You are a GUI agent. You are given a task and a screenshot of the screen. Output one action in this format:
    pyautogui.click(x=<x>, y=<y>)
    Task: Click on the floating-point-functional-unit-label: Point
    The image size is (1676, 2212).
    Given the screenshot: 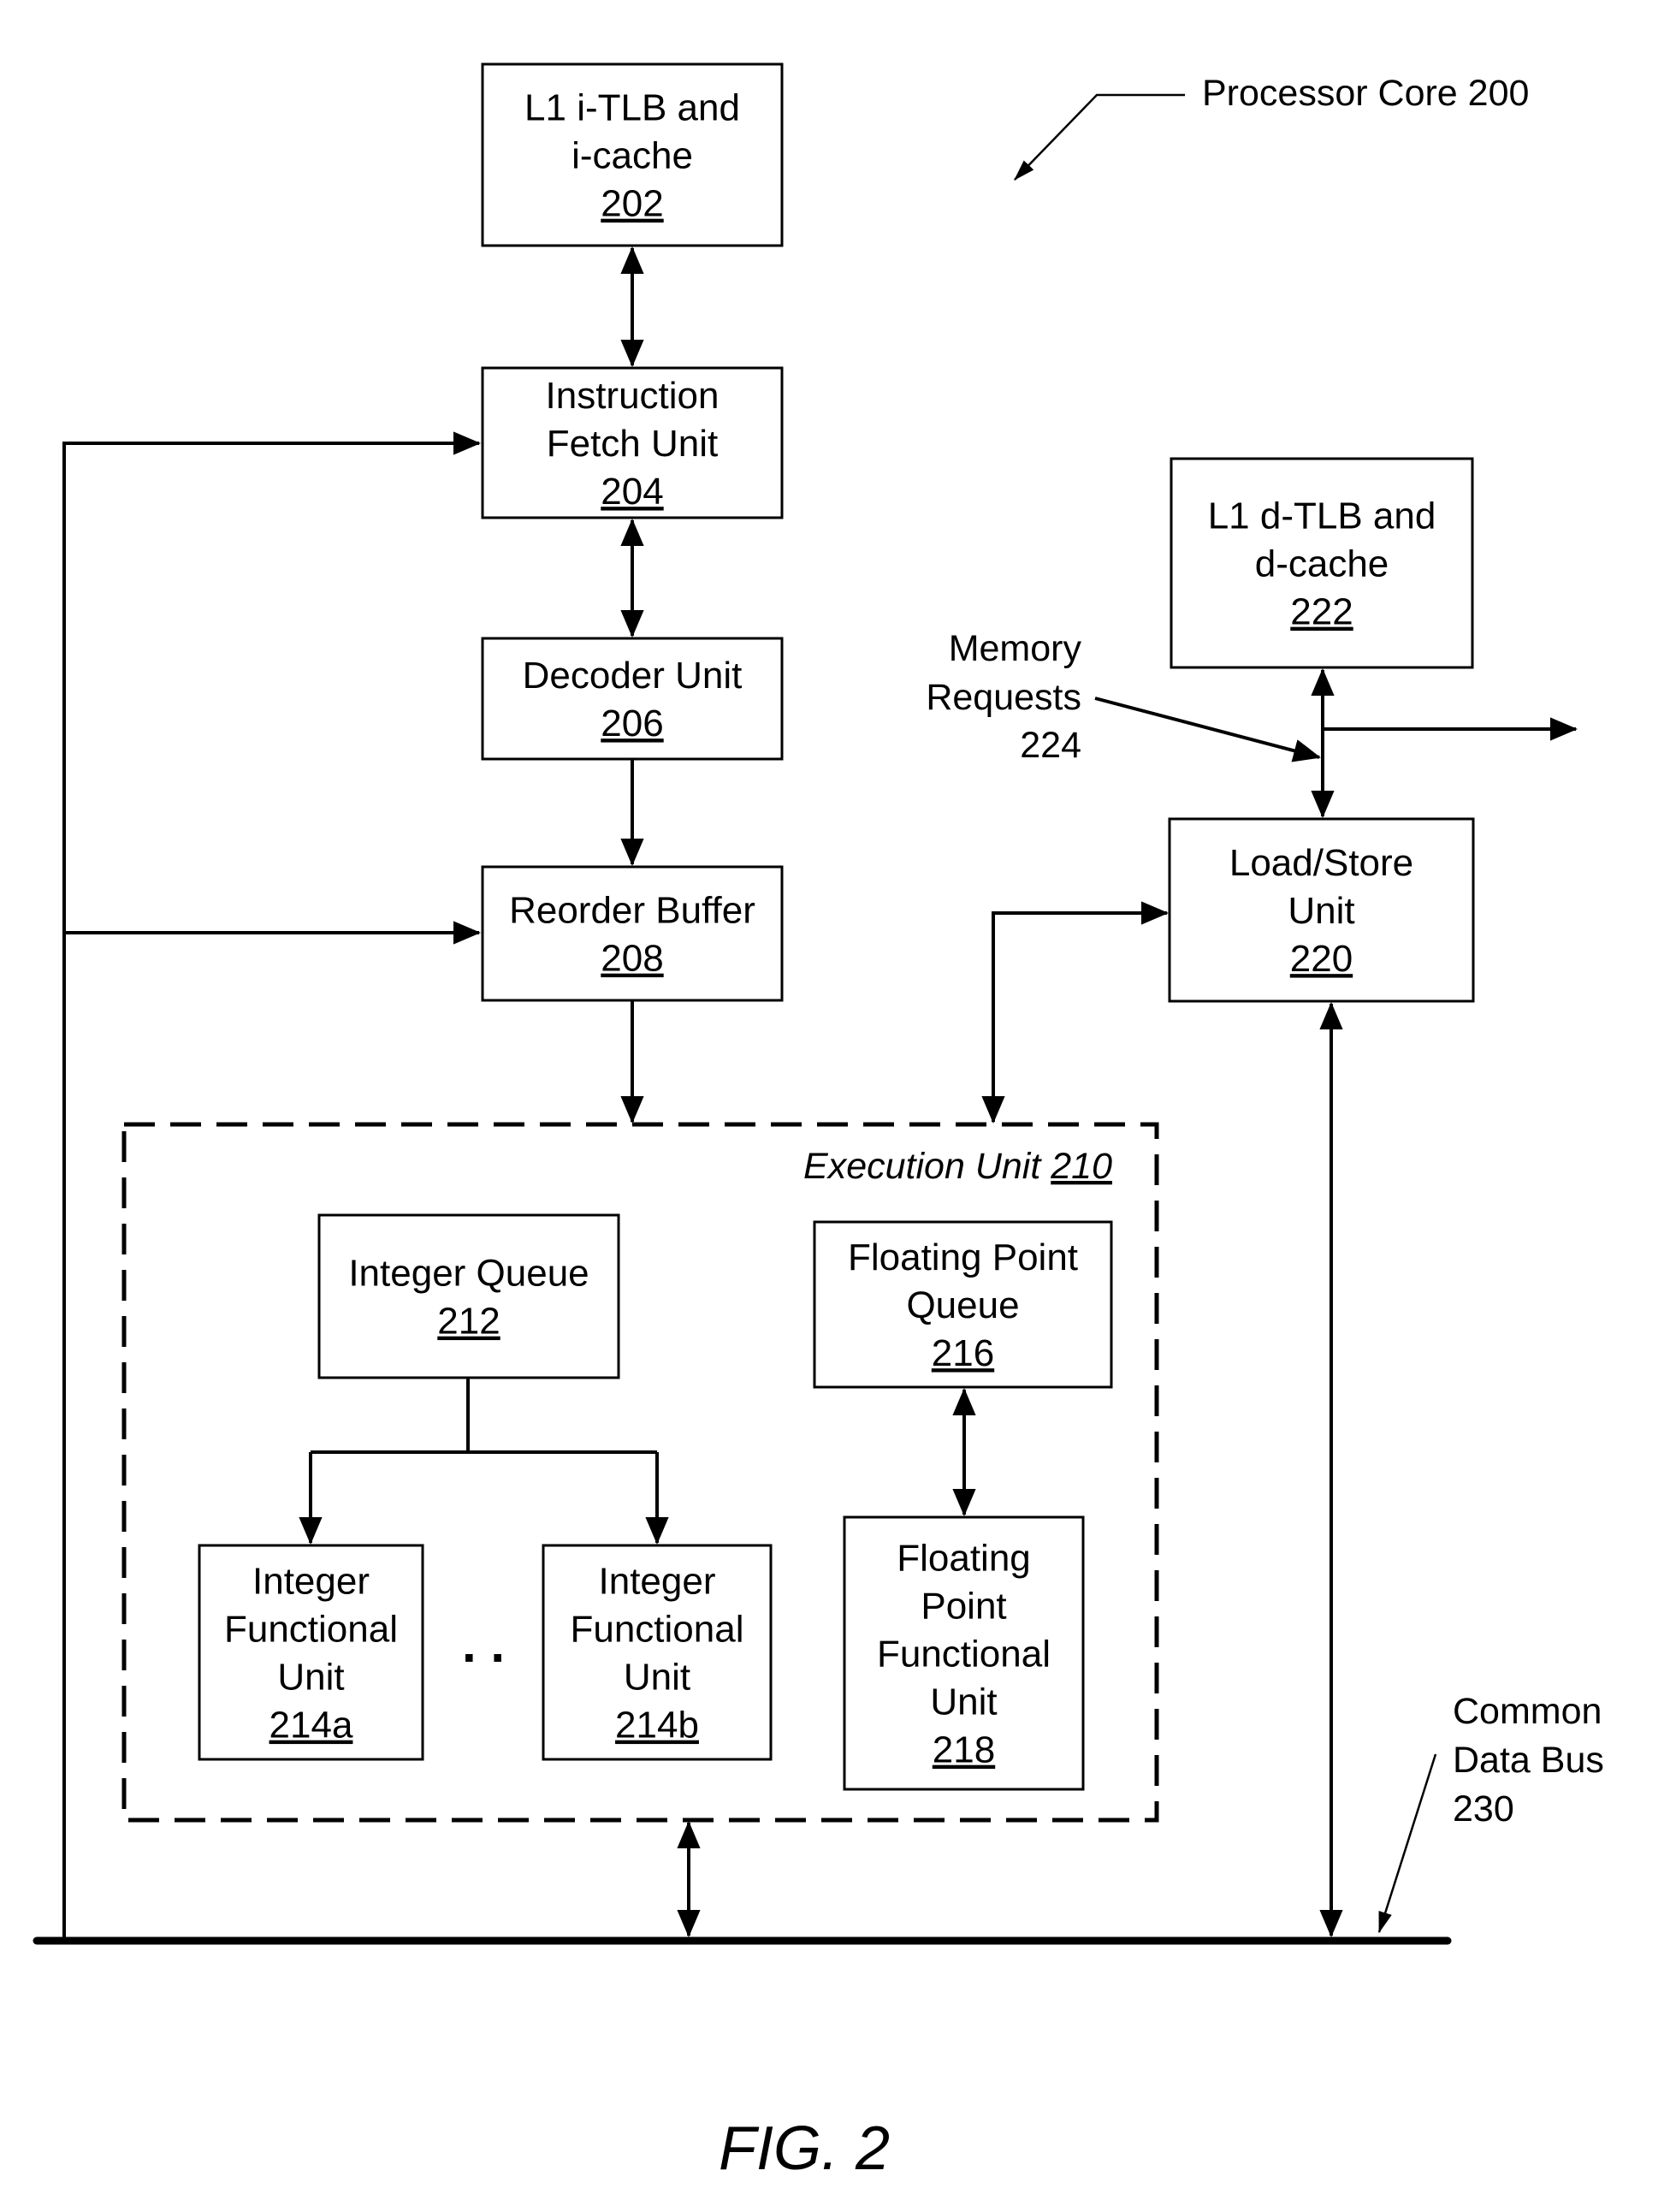 What is the action you would take?
    pyautogui.click(x=963, y=1607)
    